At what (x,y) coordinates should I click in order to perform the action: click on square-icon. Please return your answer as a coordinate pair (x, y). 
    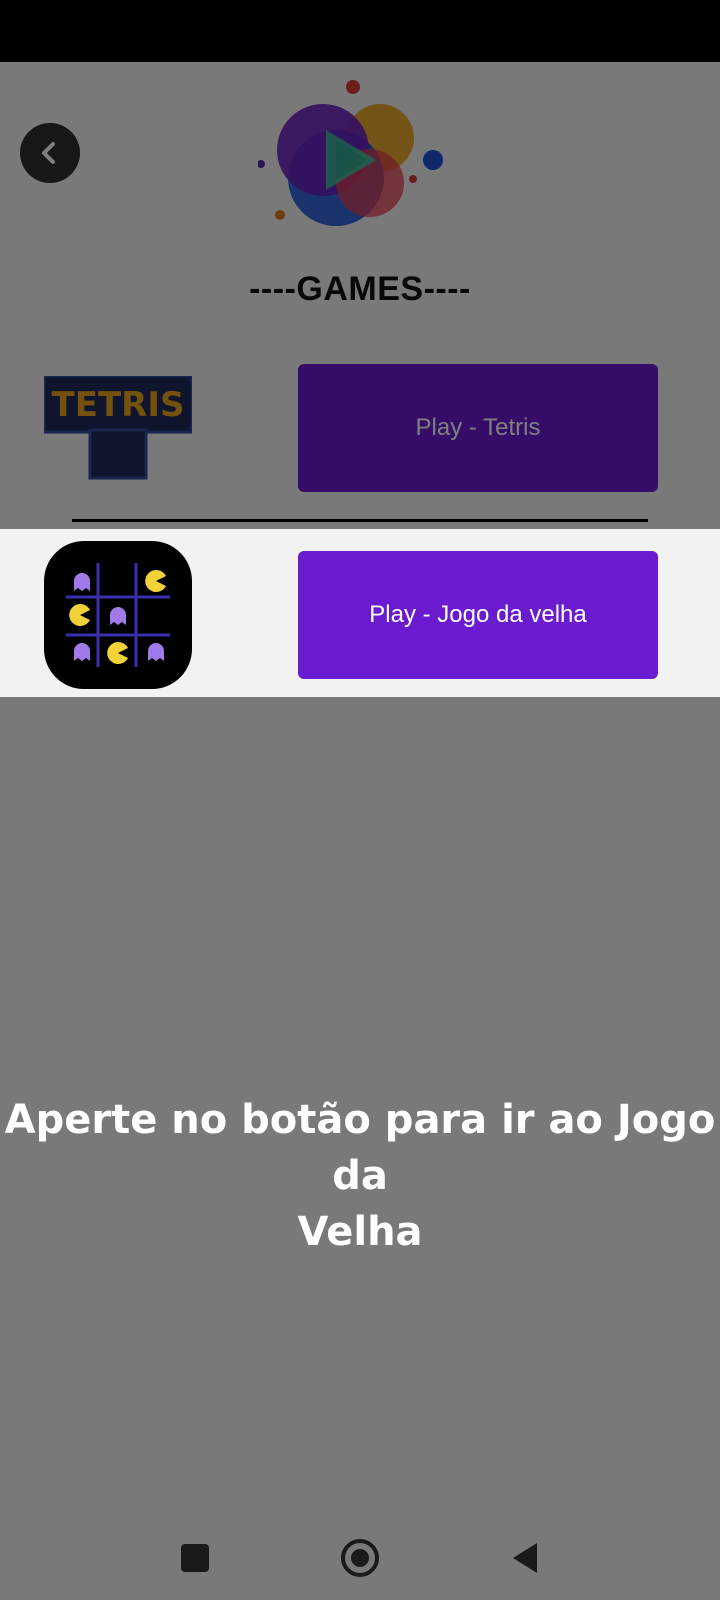
    Looking at the image, I should click on (195, 1558).